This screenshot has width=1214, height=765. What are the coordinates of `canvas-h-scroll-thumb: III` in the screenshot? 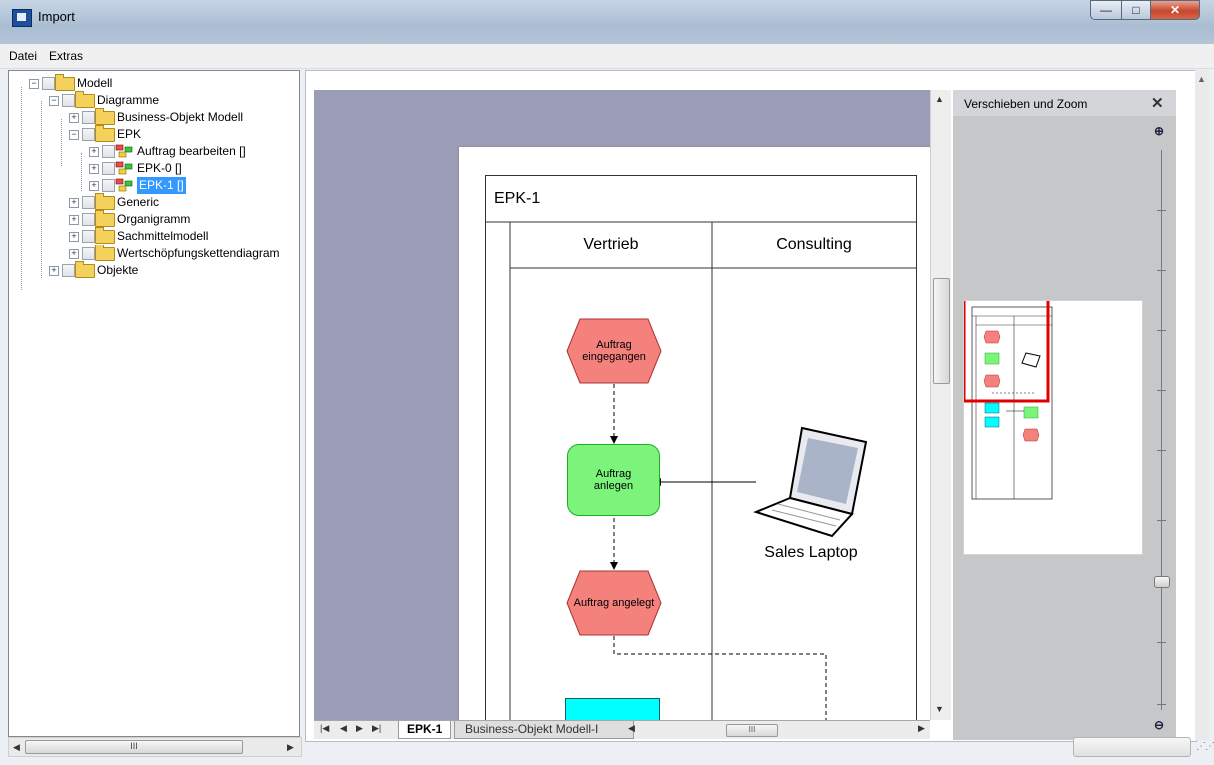 It's located at (752, 730).